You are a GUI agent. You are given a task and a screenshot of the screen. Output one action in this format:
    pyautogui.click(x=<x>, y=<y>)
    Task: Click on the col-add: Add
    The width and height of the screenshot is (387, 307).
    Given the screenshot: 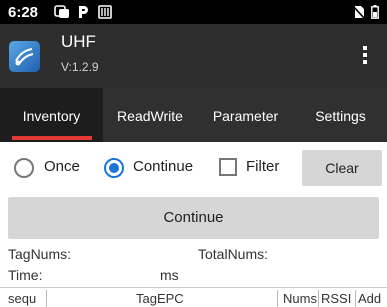 What is the action you would take?
    pyautogui.click(x=370, y=298)
    